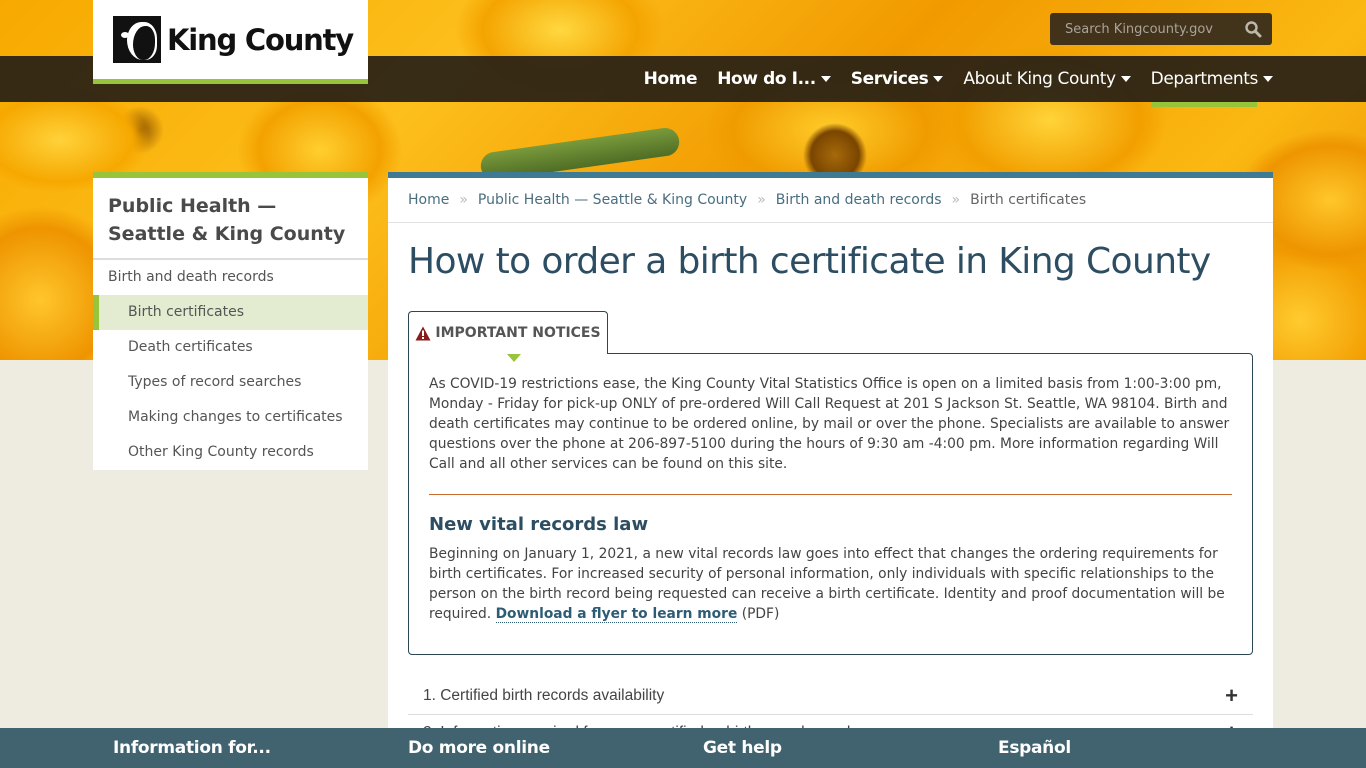 This screenshot has width=1366, height=768. I want to click on law-heading: New vital records law, so click(539, 524).